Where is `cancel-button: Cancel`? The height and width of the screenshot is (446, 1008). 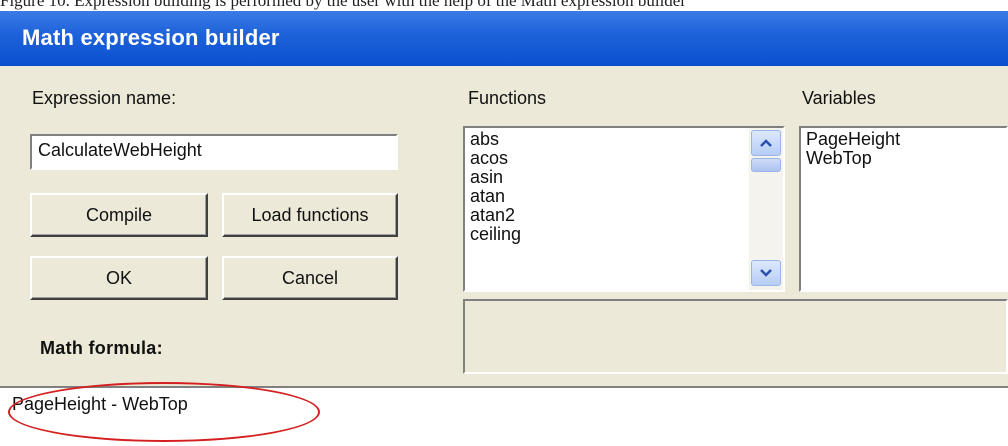
cancel-button: Cancel is located at coordinates (310, 278).